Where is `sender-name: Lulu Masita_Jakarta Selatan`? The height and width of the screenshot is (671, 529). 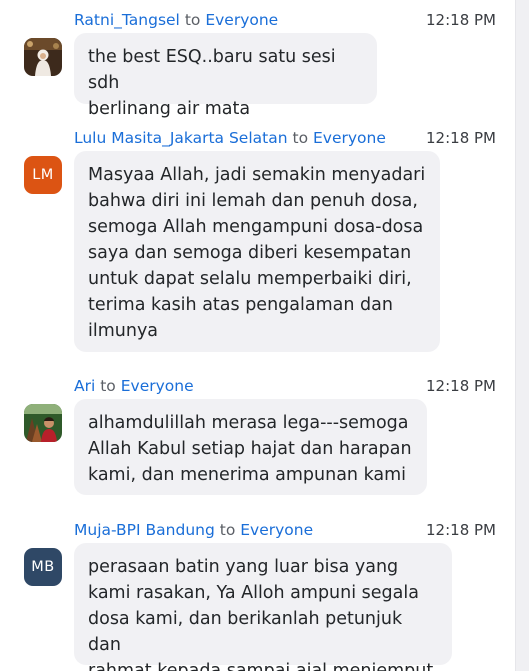
sender-name: Lulu Masita_Jakarta Selatan is located at coordinates (181, 138).